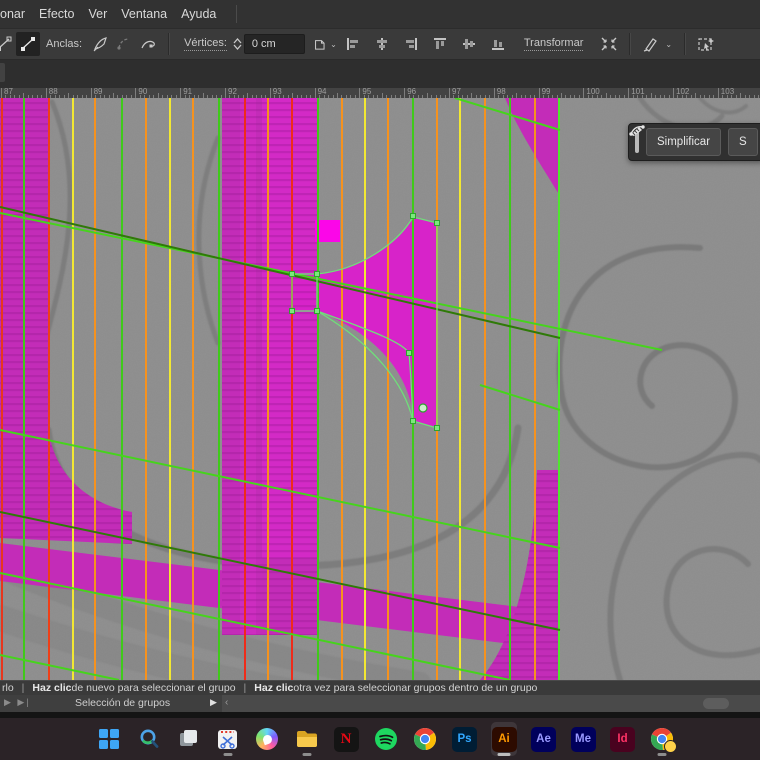  Describe the element at coordinates (411, 44) in the screenshot. I see `align-right-icon` at that location.